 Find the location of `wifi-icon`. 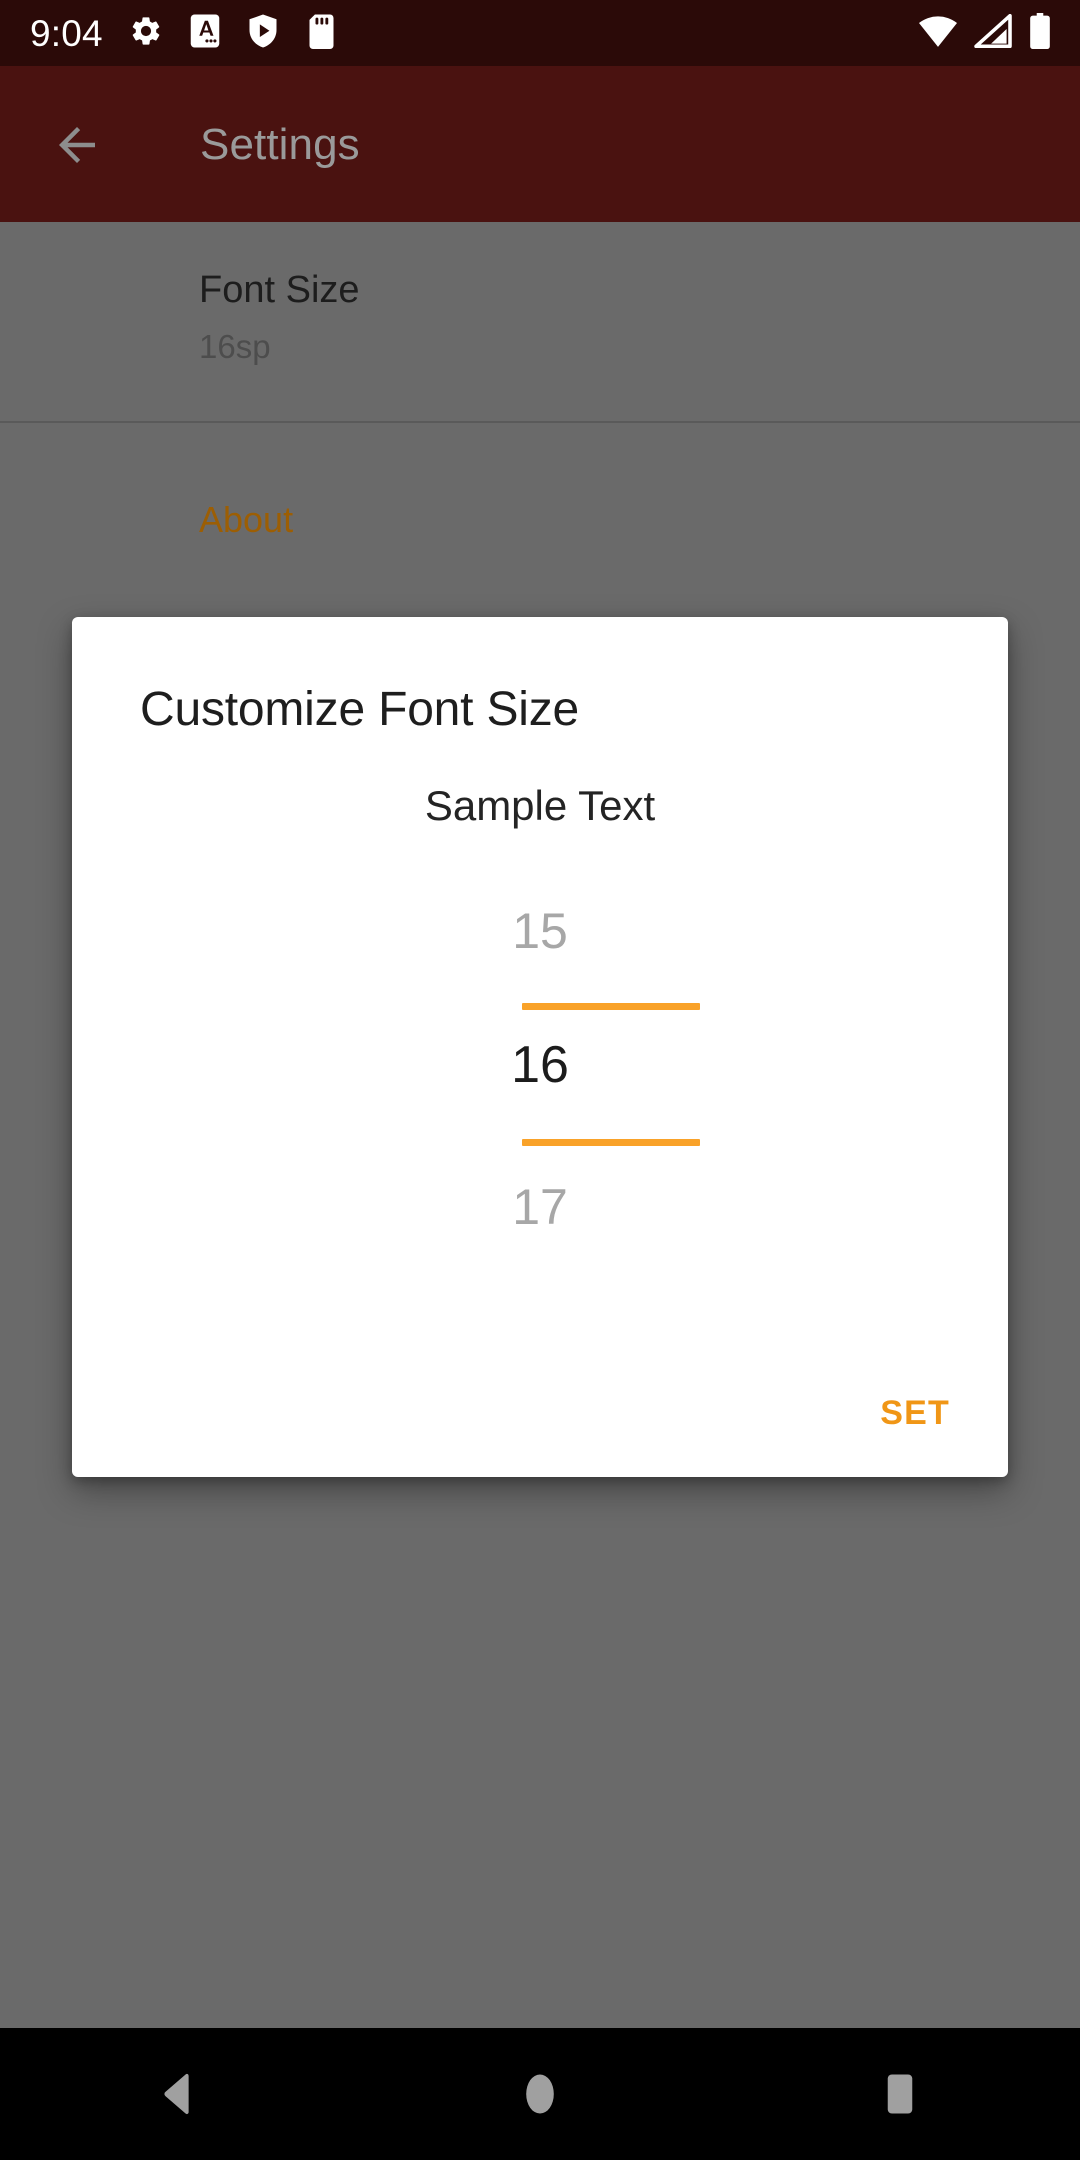

wifi-icon is located at coordinates (938, 33).